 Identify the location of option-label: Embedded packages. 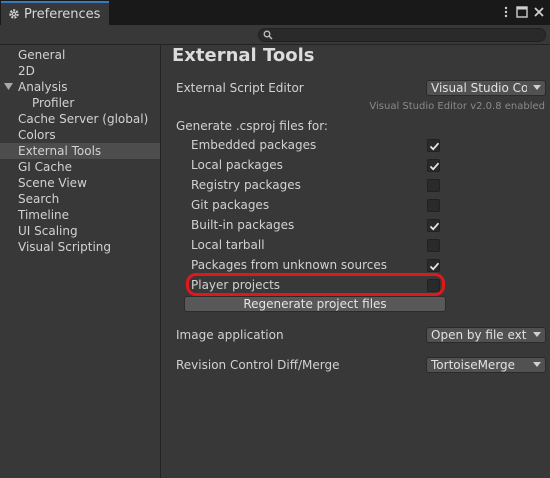
(254, 145).